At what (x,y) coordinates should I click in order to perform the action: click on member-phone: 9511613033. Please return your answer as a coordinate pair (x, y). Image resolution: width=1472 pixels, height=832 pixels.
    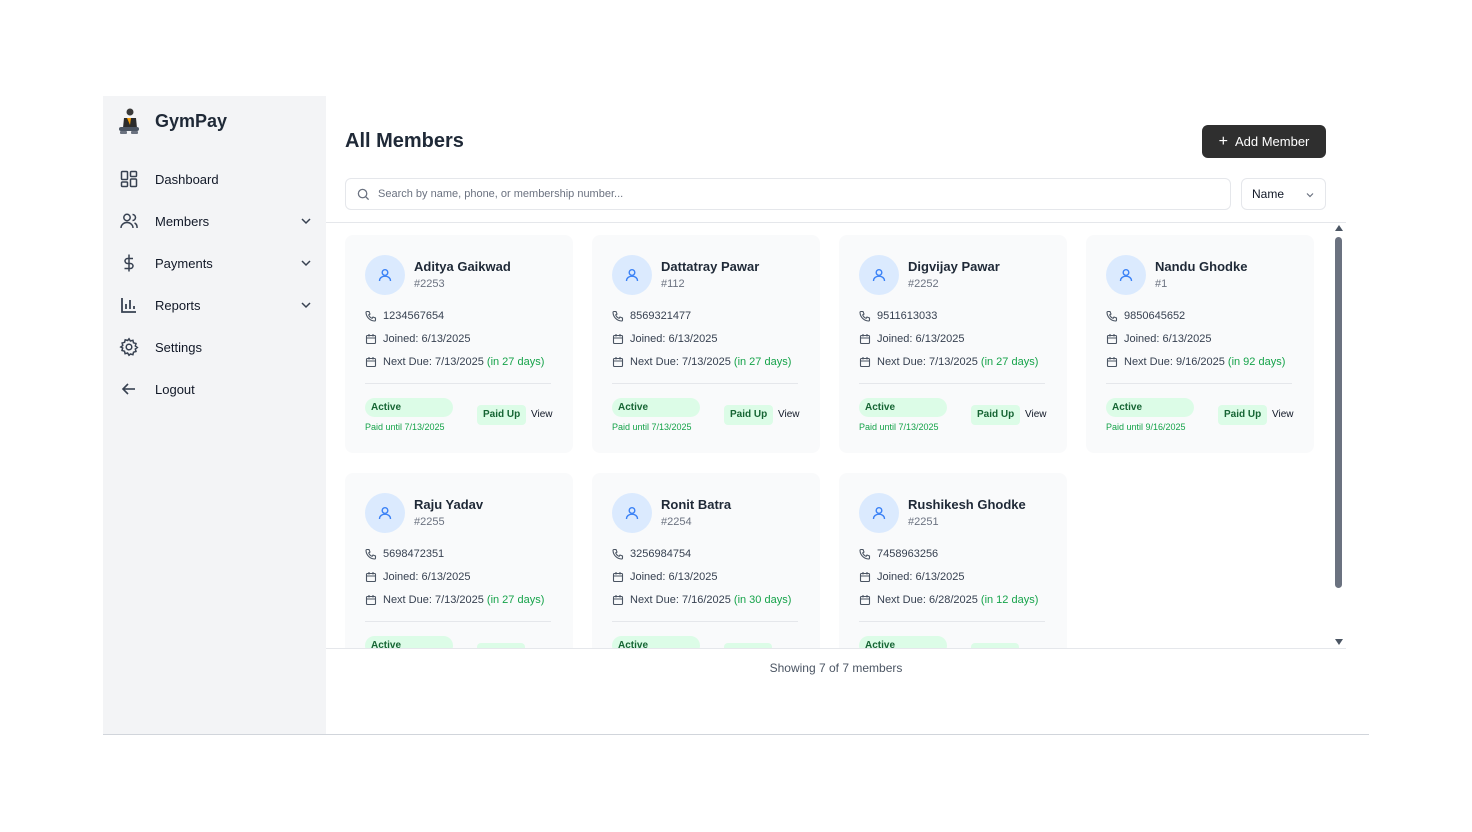
    Looking at the image, I should click on (907, 316).